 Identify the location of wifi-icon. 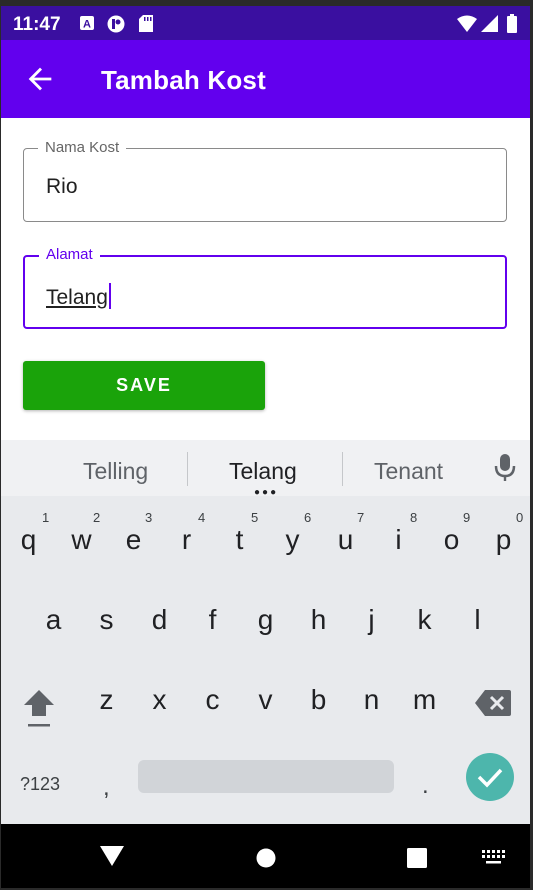
(467, 26).